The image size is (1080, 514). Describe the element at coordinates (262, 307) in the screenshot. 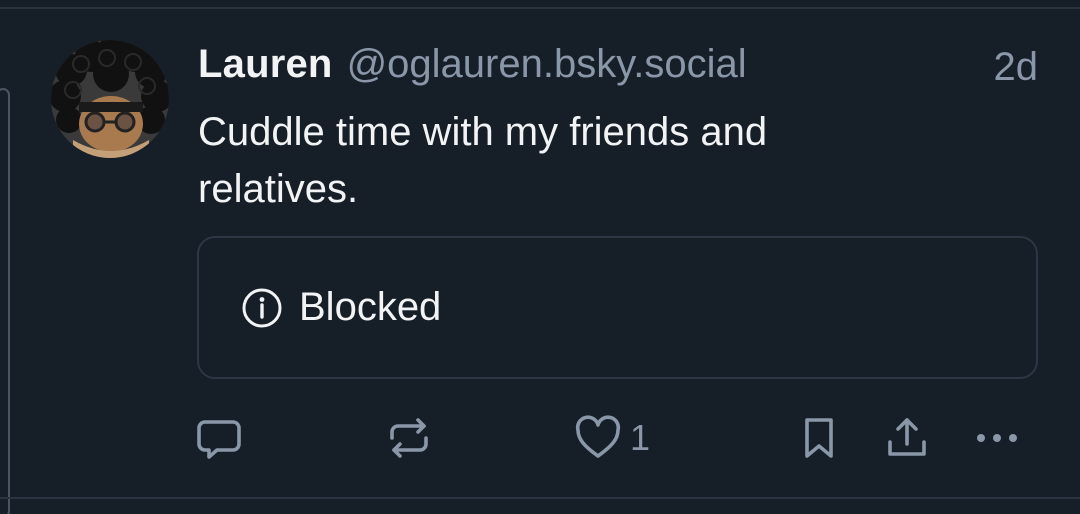

I see `info-circle-icon` at that location.